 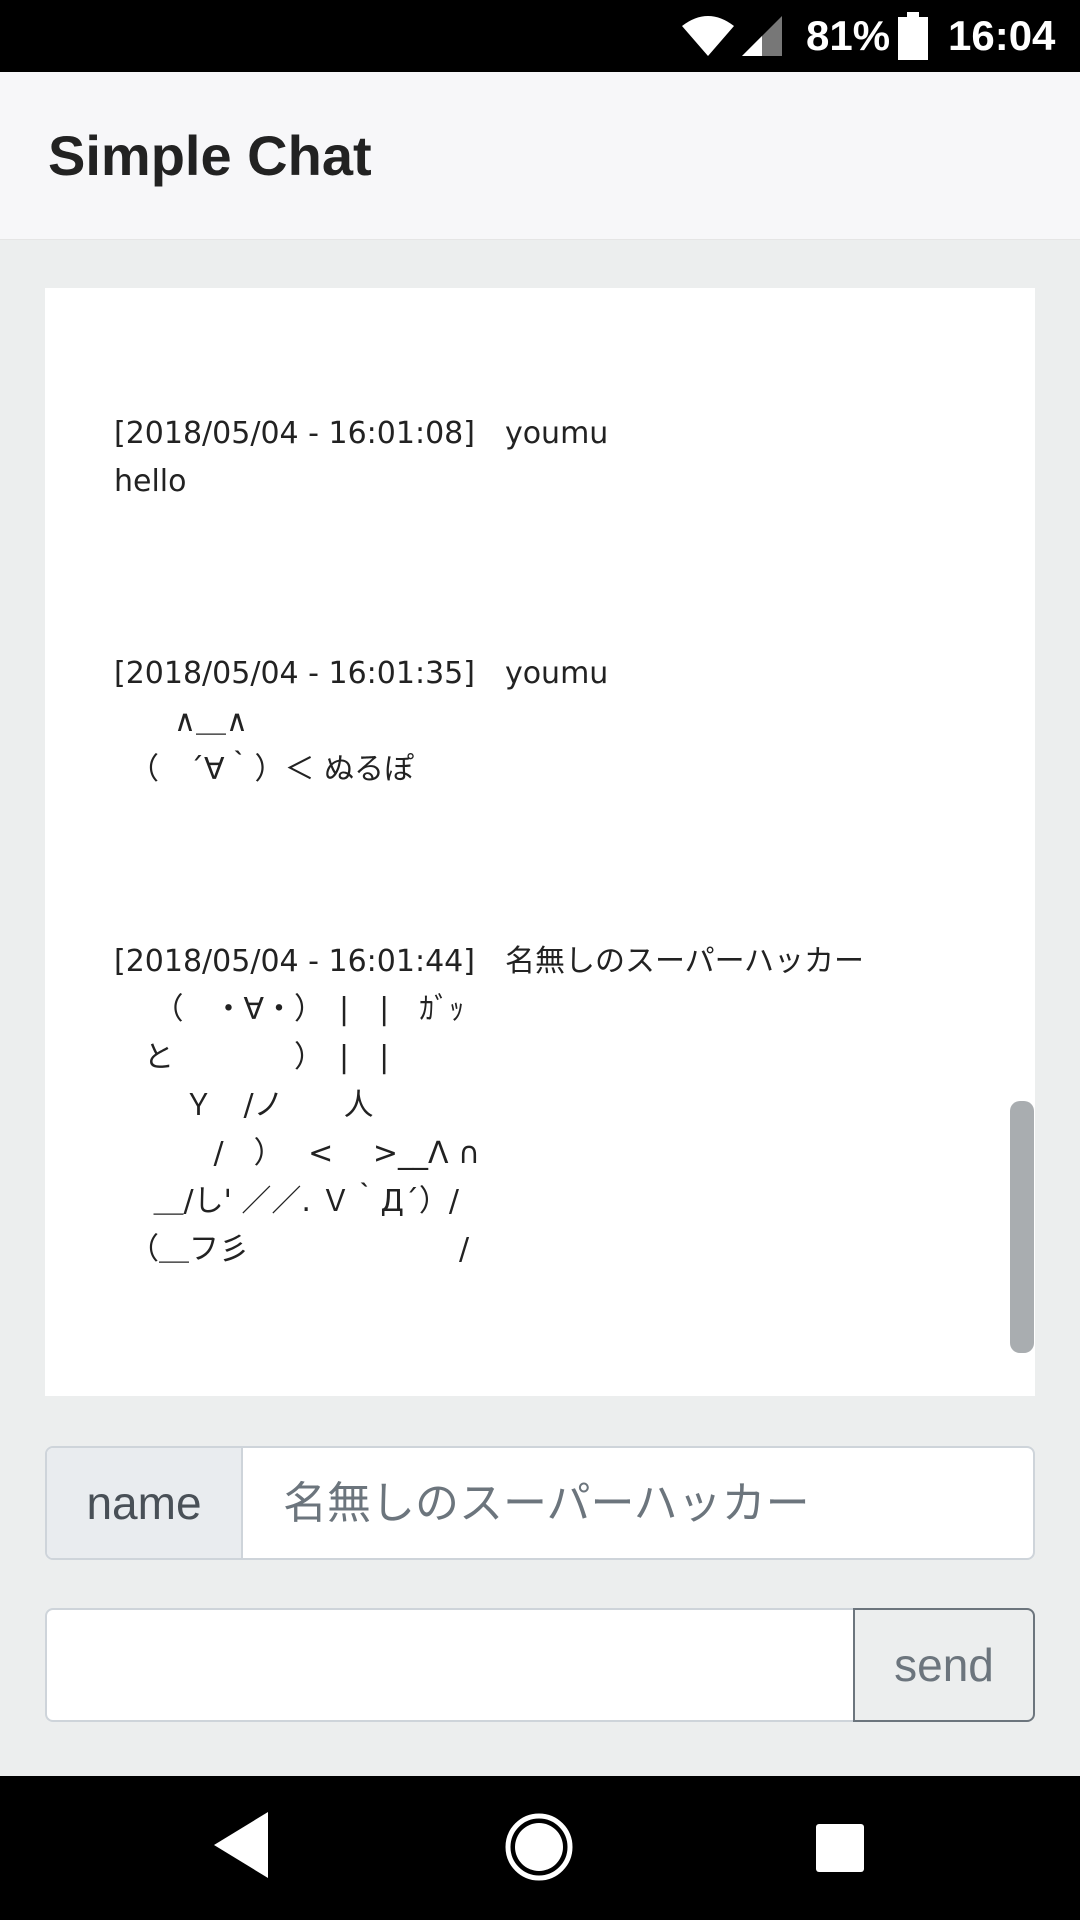 What do you see at coordinates (1022, 1227) in the screenshot?
I see `scrollbar-thumb` at bounding box center [1022, 1227].